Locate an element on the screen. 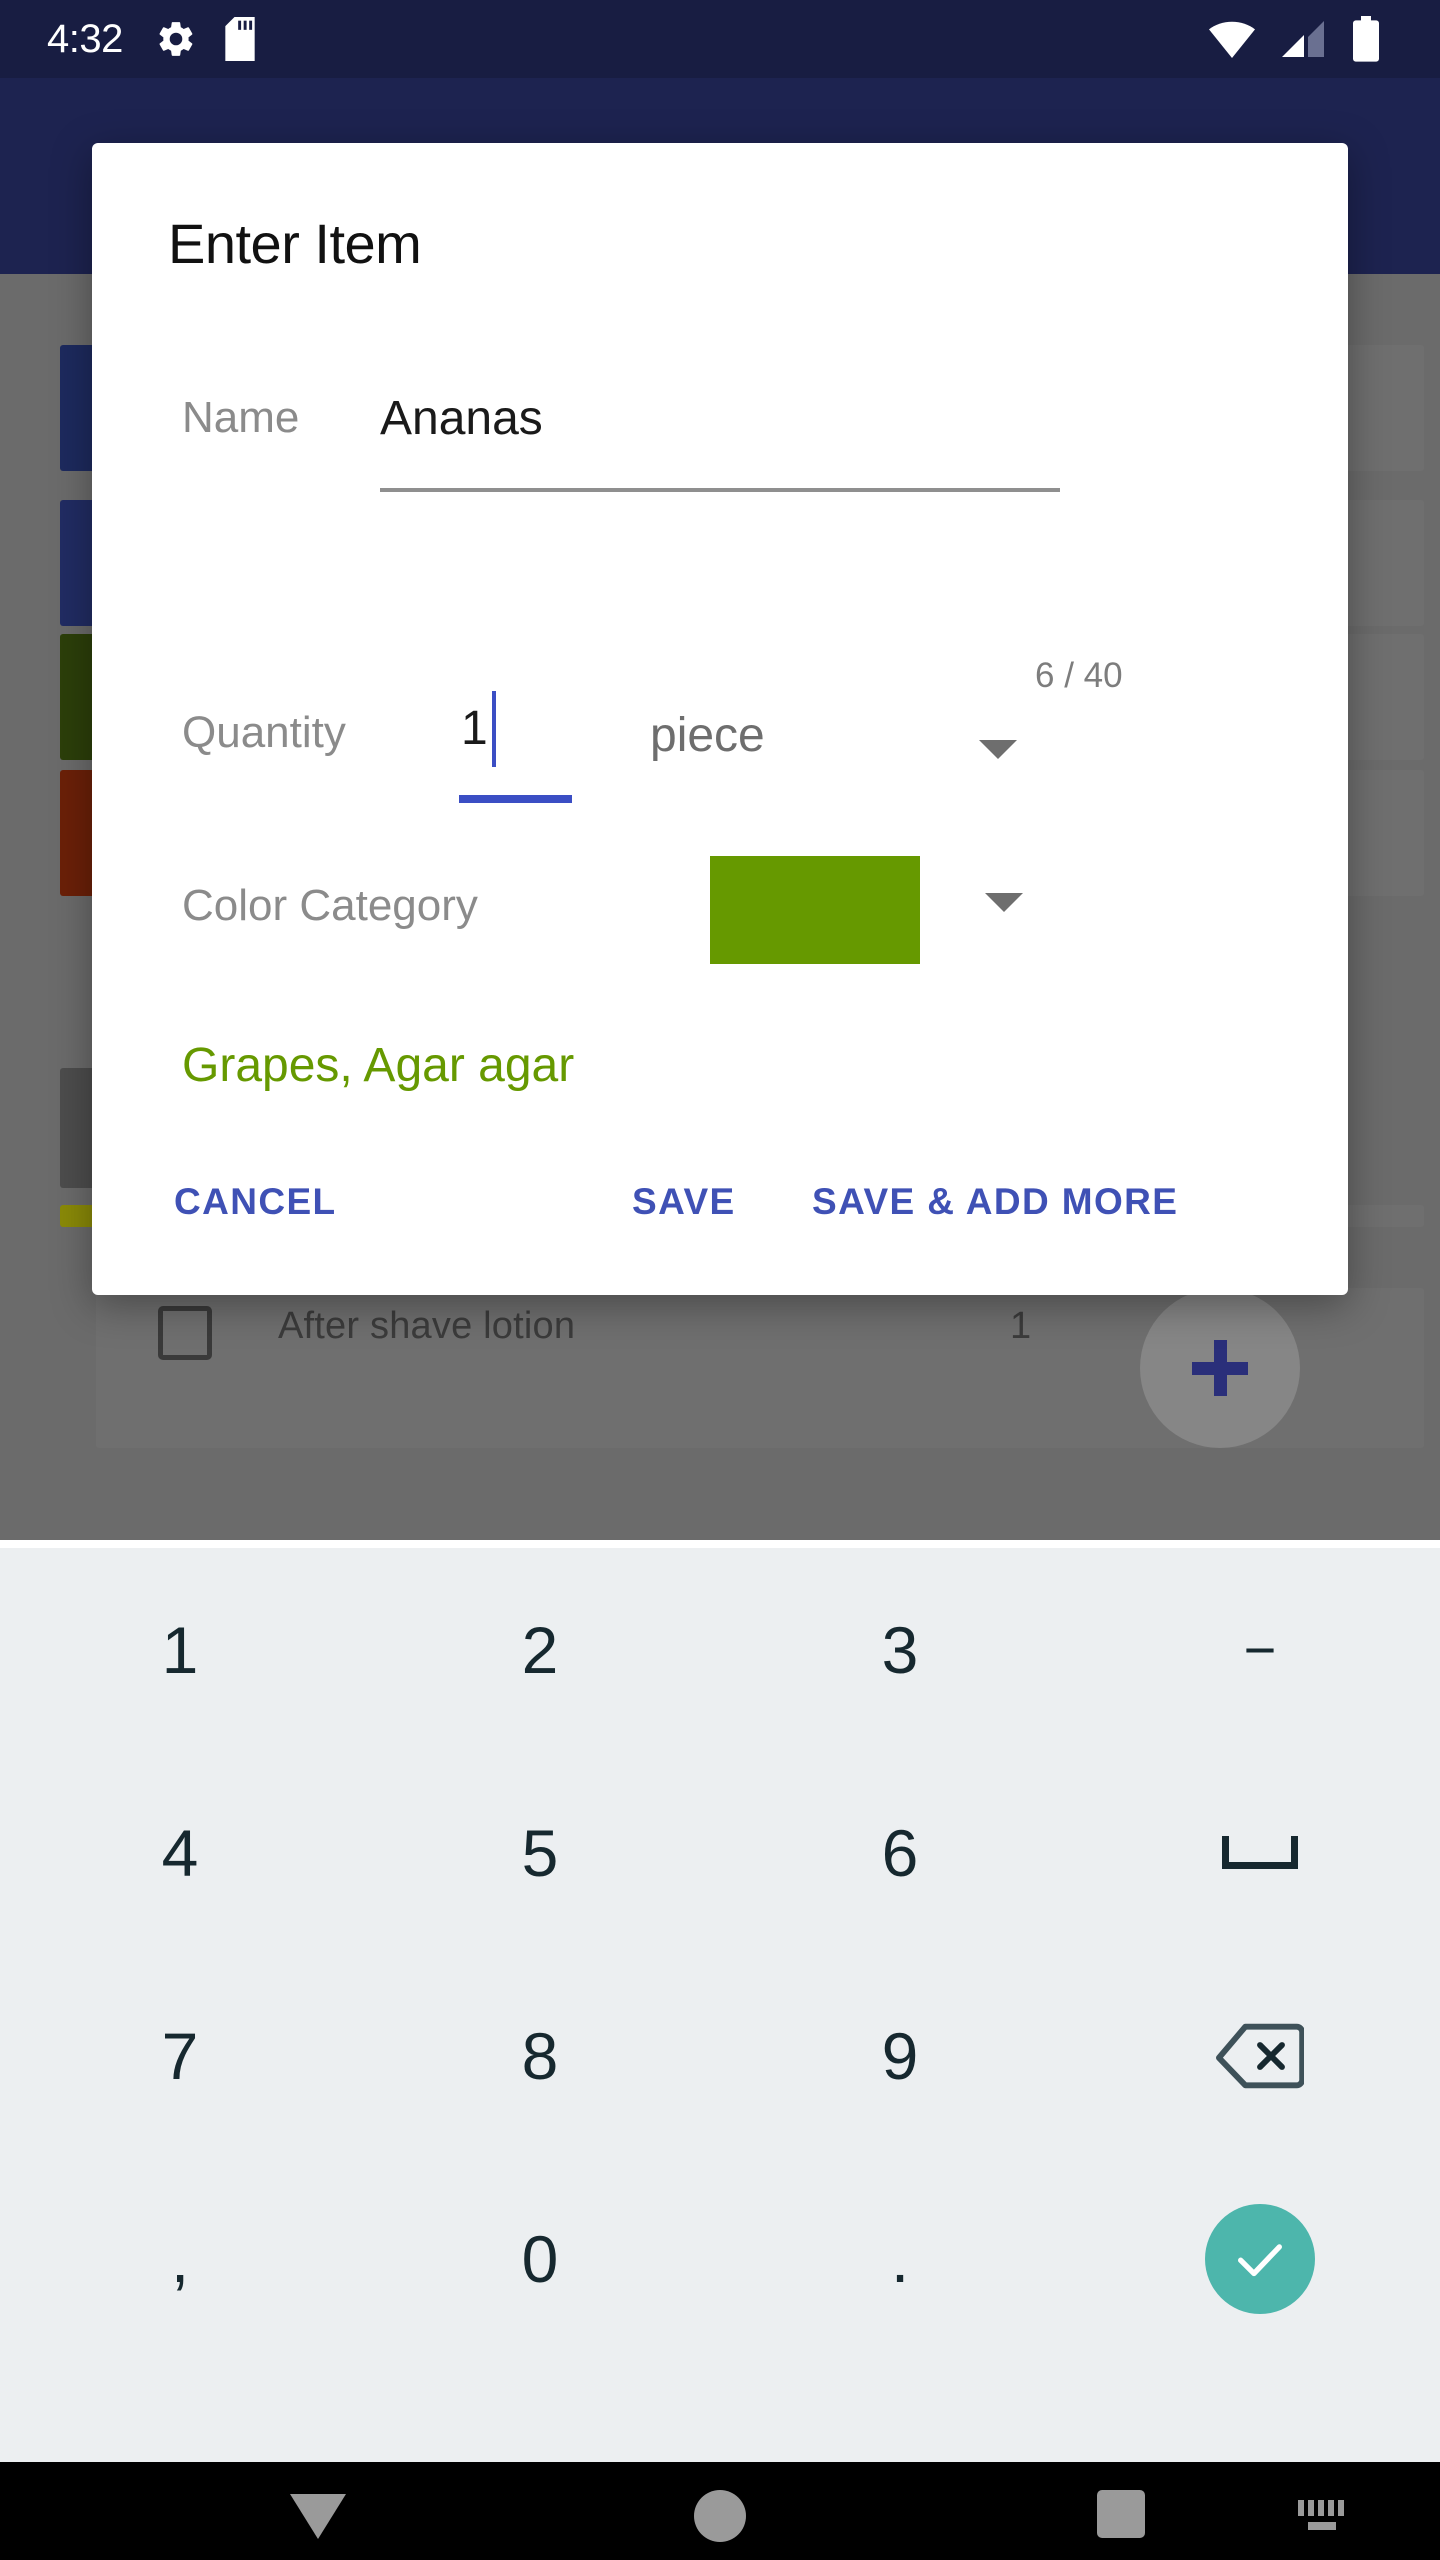 This screenshot has height=2560, width=1440. key-7: 7 is located at coordinates (180, 2055).